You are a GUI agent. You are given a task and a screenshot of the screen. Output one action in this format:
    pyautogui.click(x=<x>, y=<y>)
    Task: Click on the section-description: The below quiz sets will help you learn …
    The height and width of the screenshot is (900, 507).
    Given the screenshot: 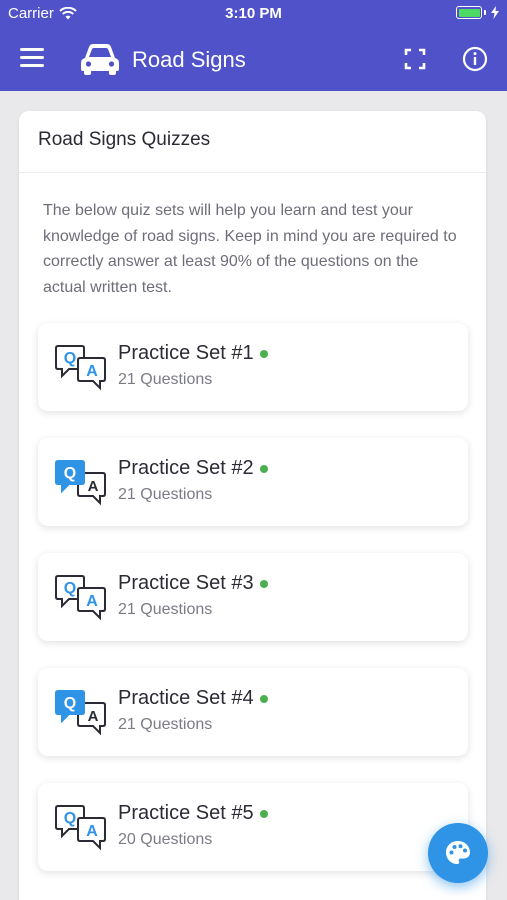 What is the action you would take?
    pyautogui.click(x=250, y=249)
    